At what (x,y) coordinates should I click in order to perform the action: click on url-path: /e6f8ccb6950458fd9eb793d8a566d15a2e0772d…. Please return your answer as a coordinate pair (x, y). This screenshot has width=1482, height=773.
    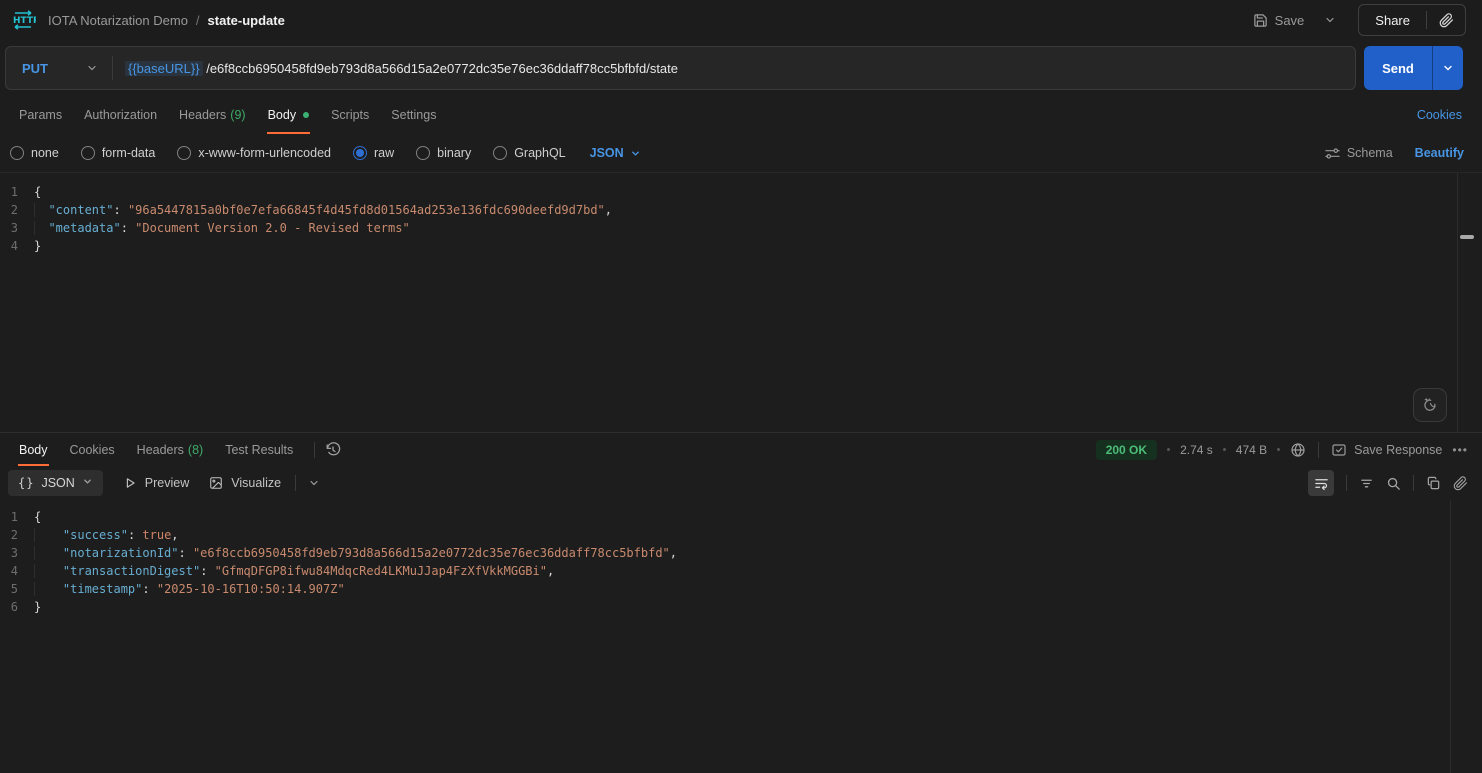
    Looking at the image, I should click on (442, 68).